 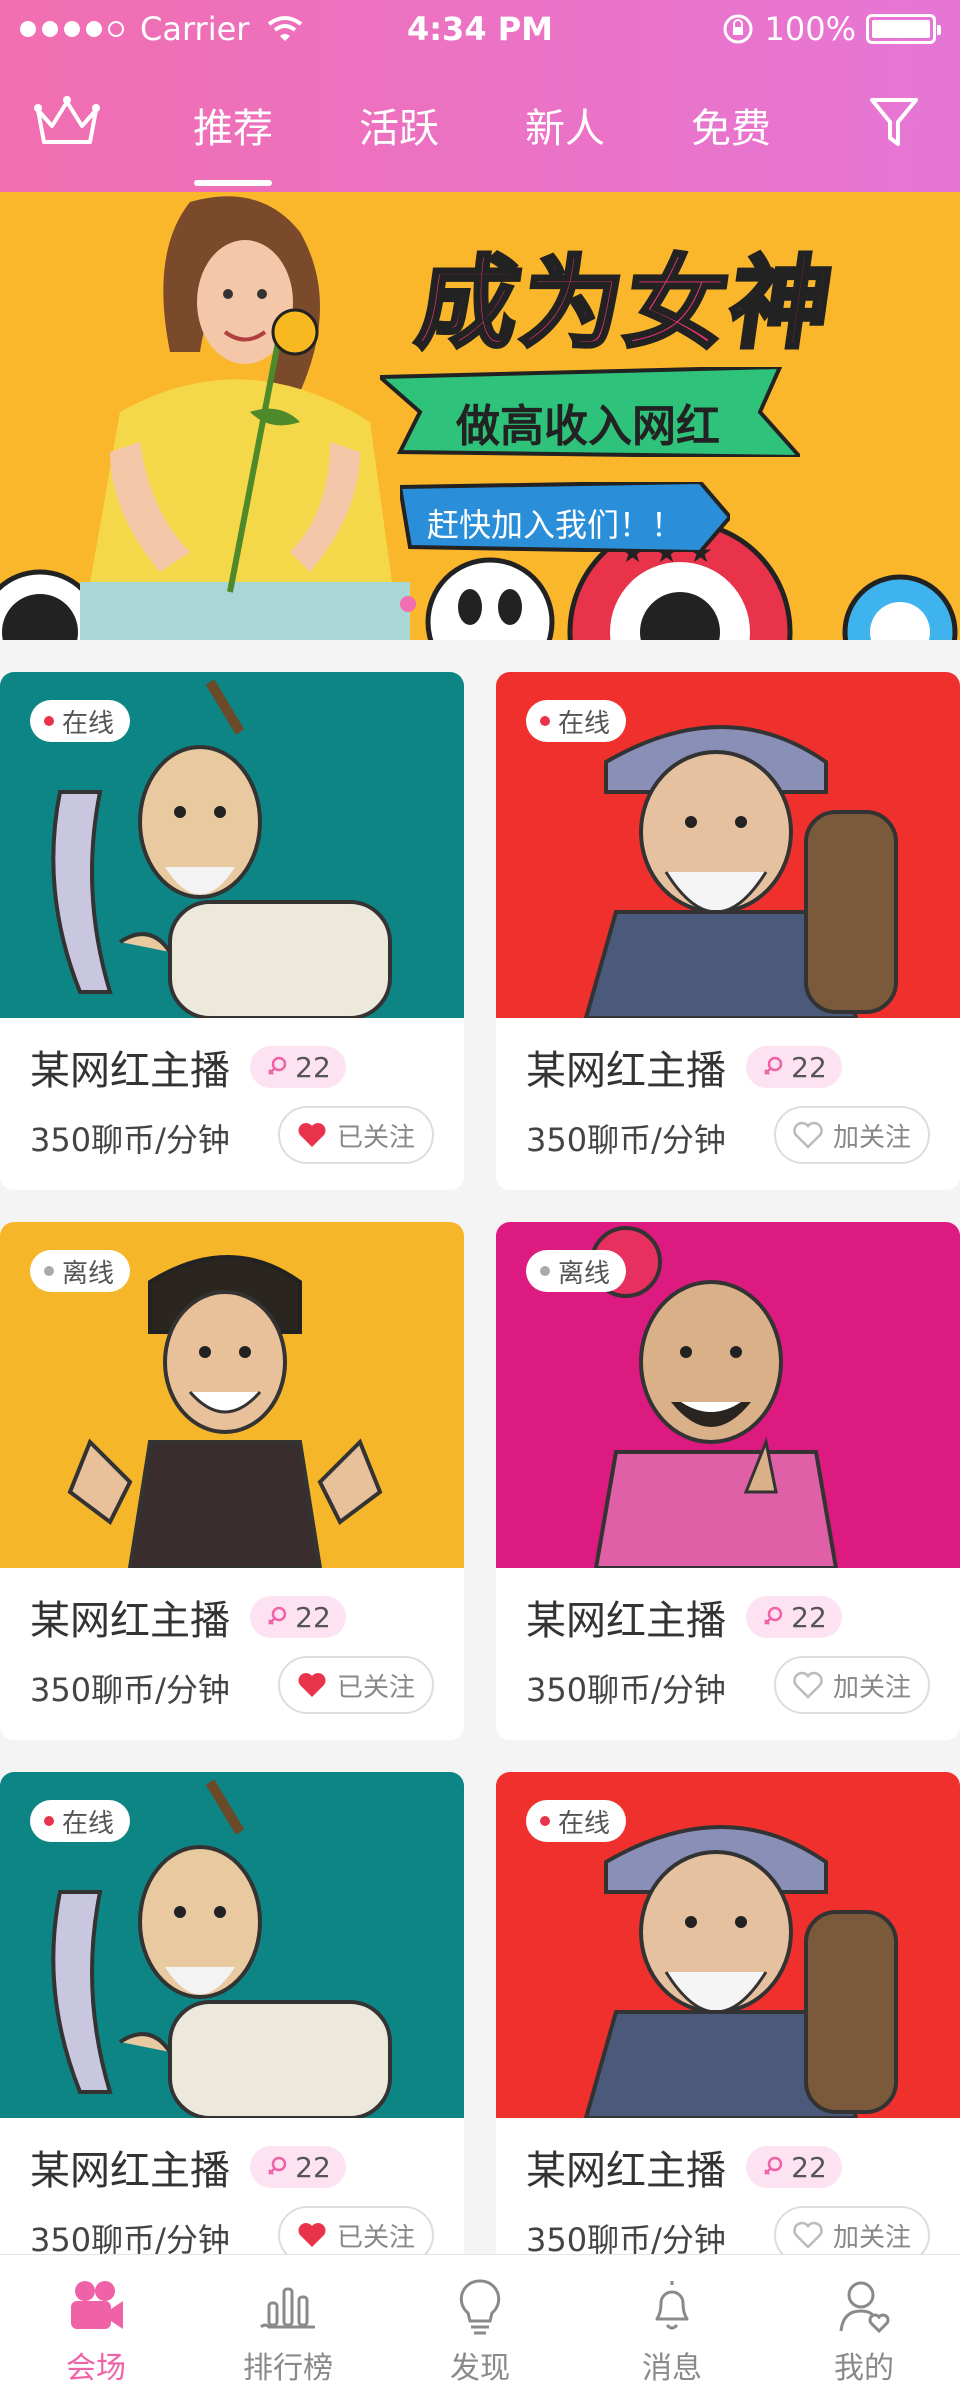 I want to click on ranking-icon, so click(x=287, y=2308).